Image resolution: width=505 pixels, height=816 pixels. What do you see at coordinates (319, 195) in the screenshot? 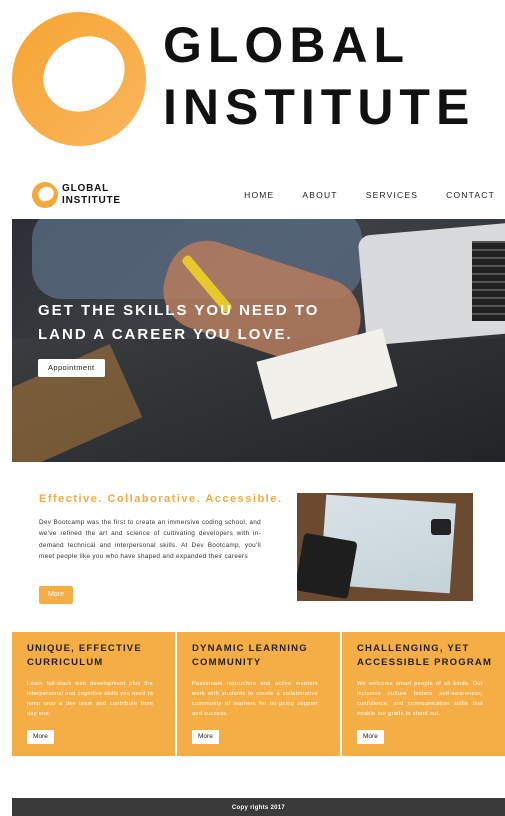
I see `nav-link-about: ABOUT` at bounding box center [319, 195].